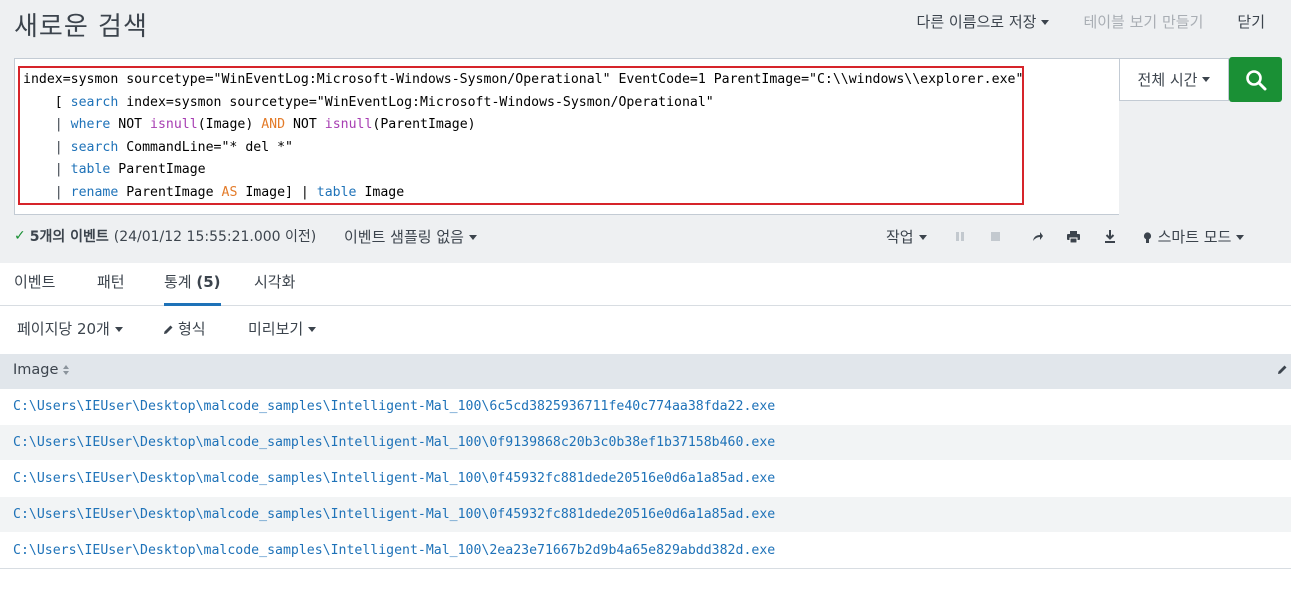 This screenshot has width=1291, height=591. I want to click on header-actions: 다른 이름으로 저장 테이블 보기 만들기 닫기, so click(1091, 21).